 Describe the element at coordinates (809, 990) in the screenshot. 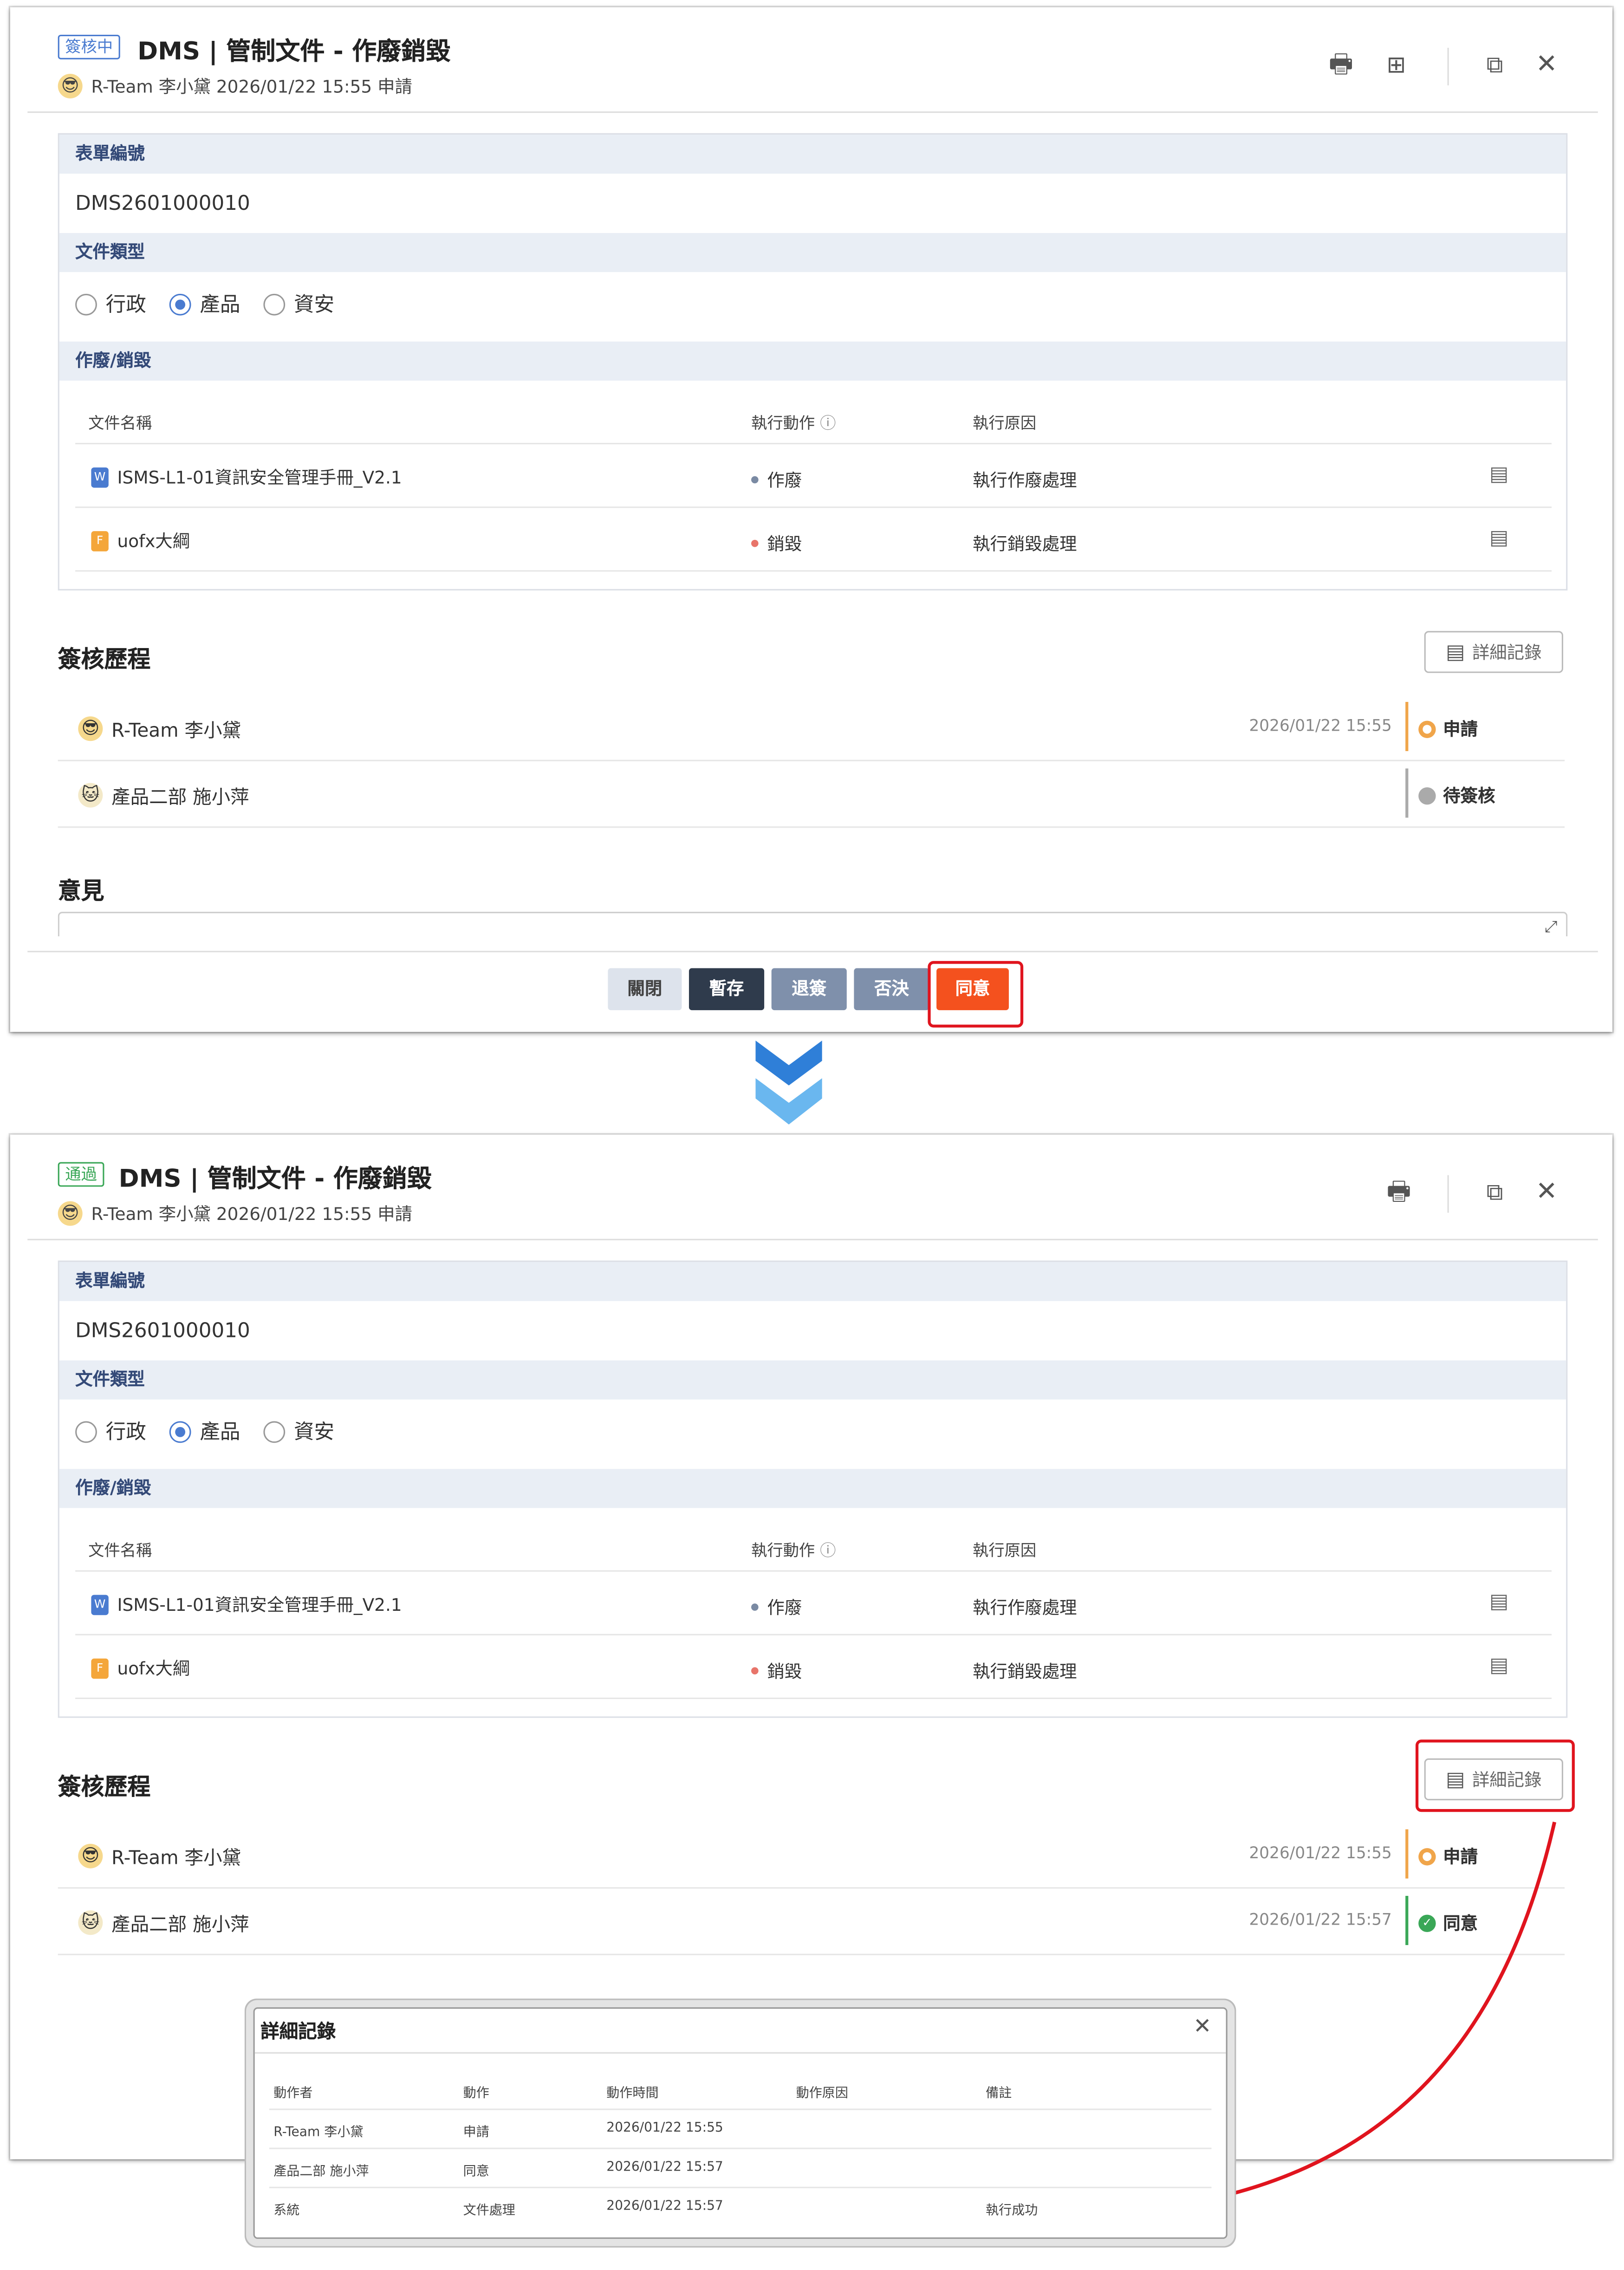

I see `return-button: 退簽` at that location.